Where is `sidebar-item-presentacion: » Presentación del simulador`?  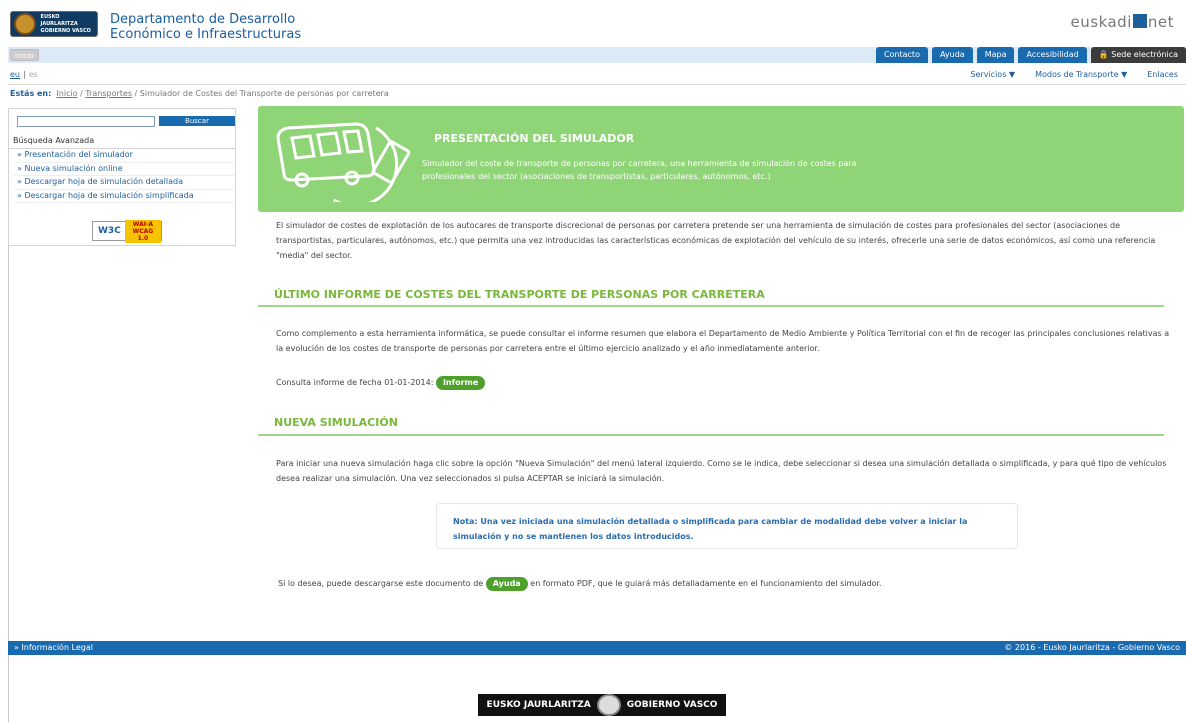
sidebar-item-presentacion: » Presentación del simulador is located at coordinates (124, 156).